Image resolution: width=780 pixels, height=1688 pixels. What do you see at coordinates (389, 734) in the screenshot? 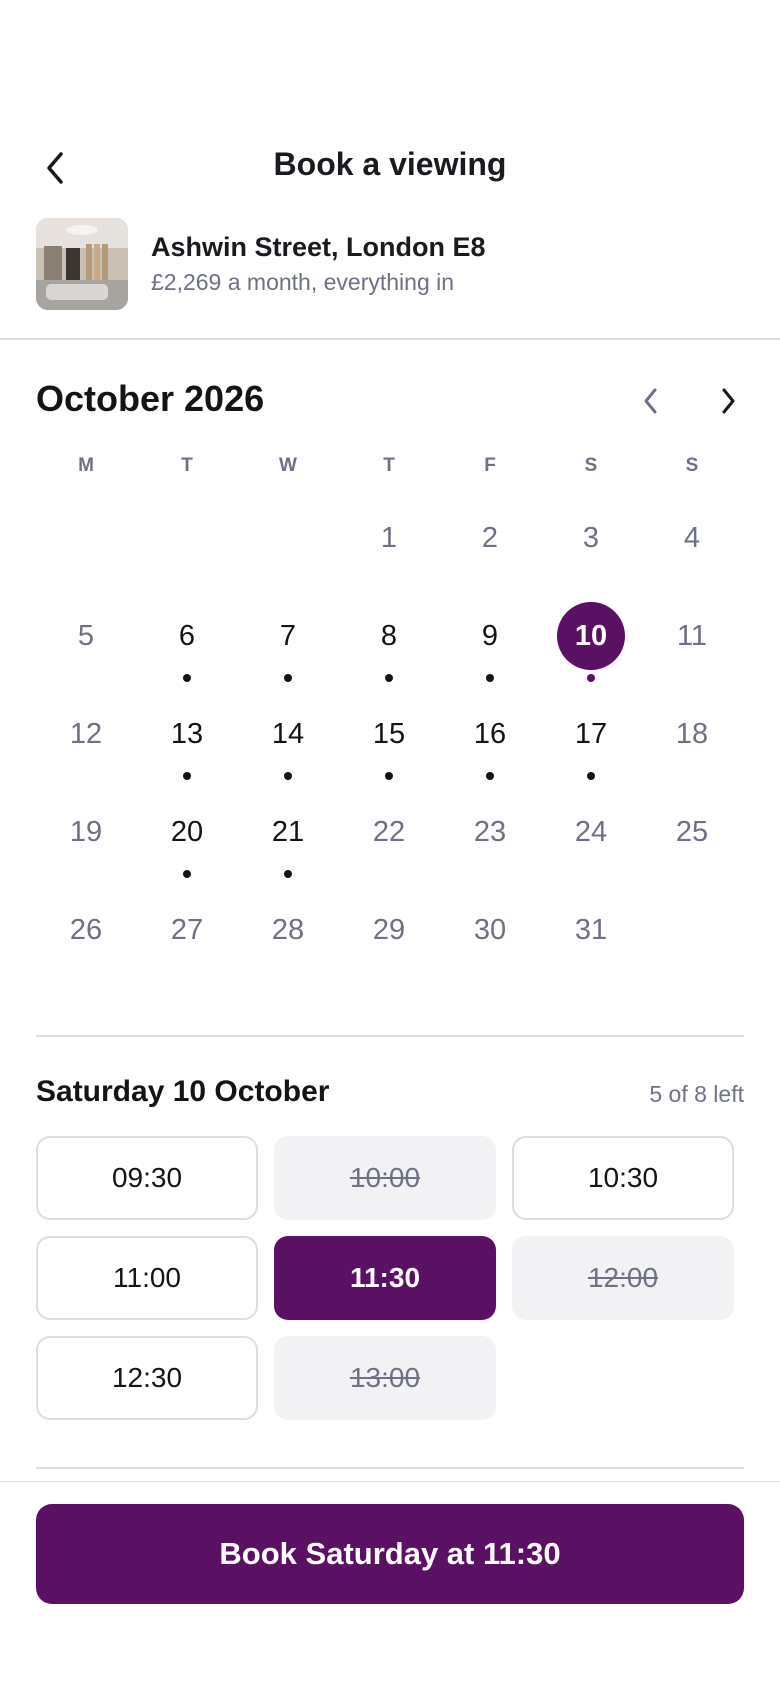
I see `day-number: 15` at bounding box center [389, 734].